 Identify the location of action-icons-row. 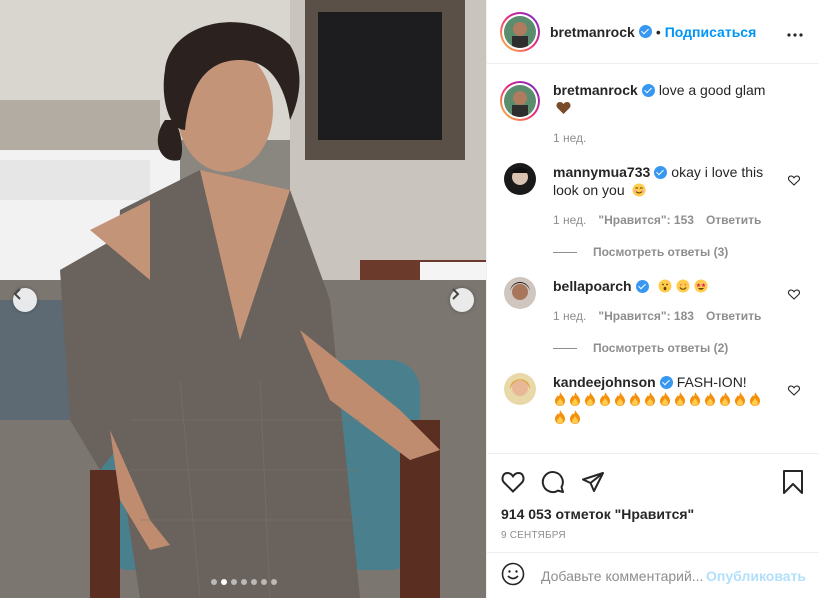
(652, 482).